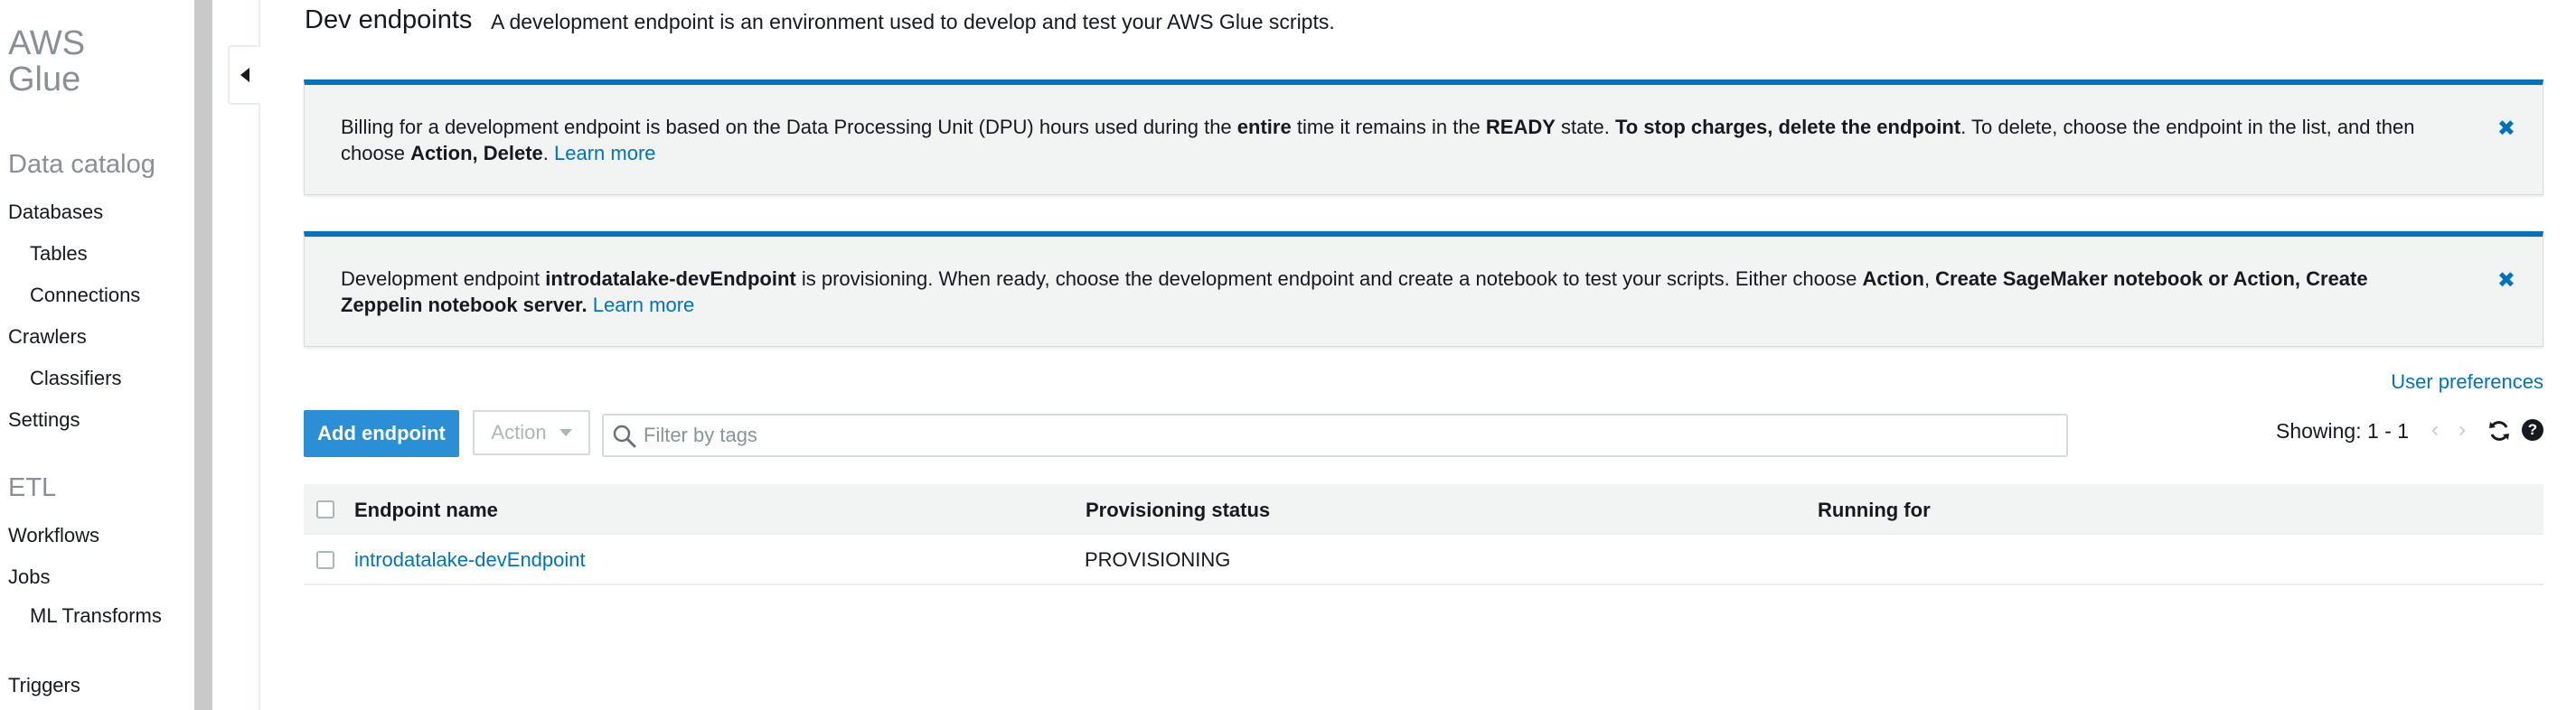 This screenshot has height=710, width=2576. I want to click on brand-line-2: Glue, so click(45, 80).